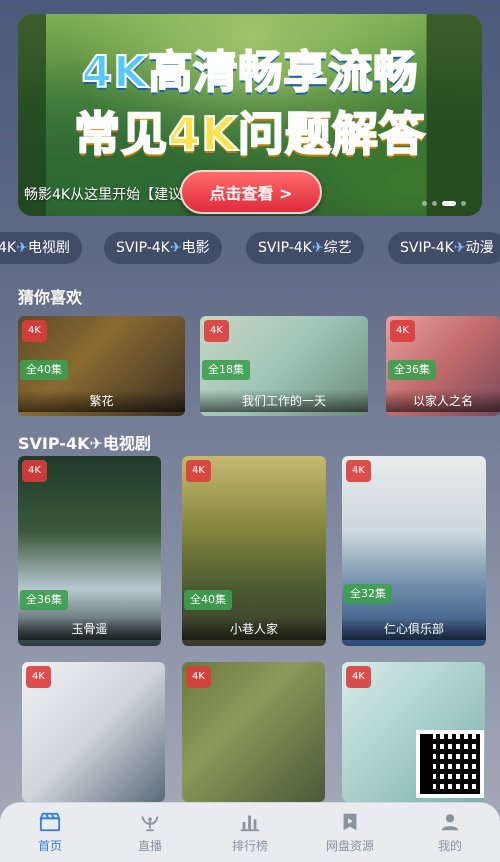  I want to click on nav-label: 直播, so click(149, 846).